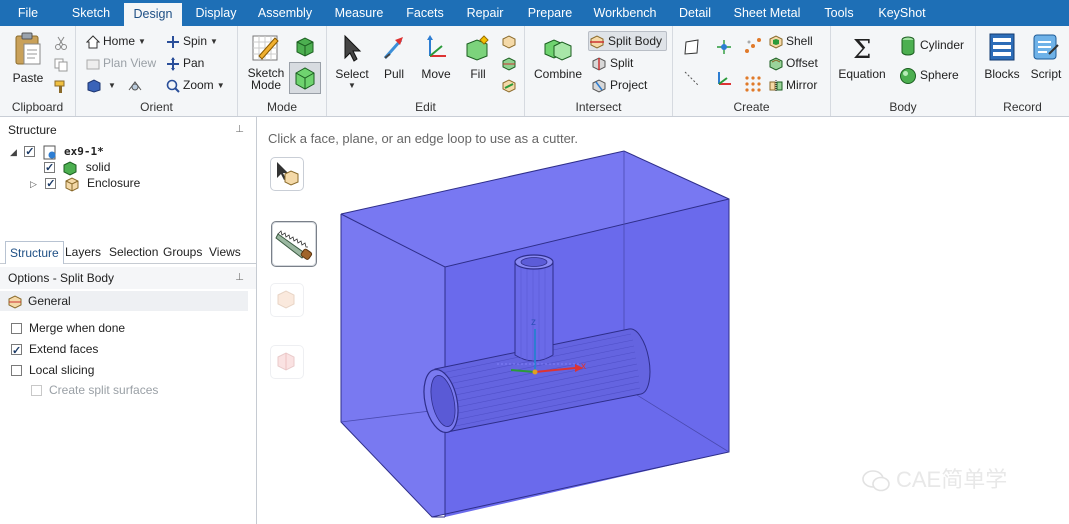  Describe the element at coordinates (85, 183) in the screenshot. I see `tree-item-enclosure: ▷ Enclosure` at that location.